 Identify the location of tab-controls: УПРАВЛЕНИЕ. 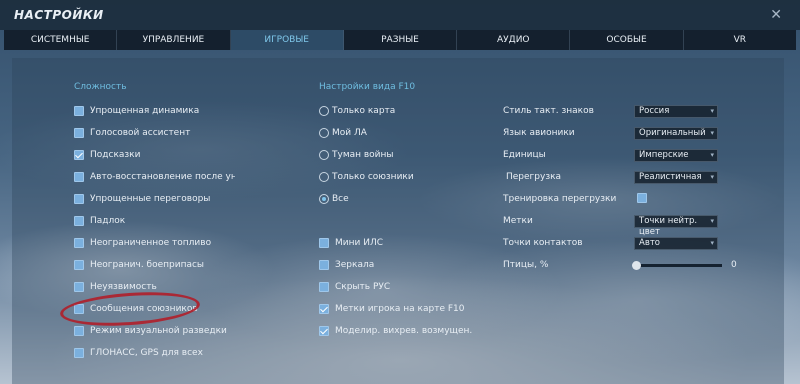
(174, 40).